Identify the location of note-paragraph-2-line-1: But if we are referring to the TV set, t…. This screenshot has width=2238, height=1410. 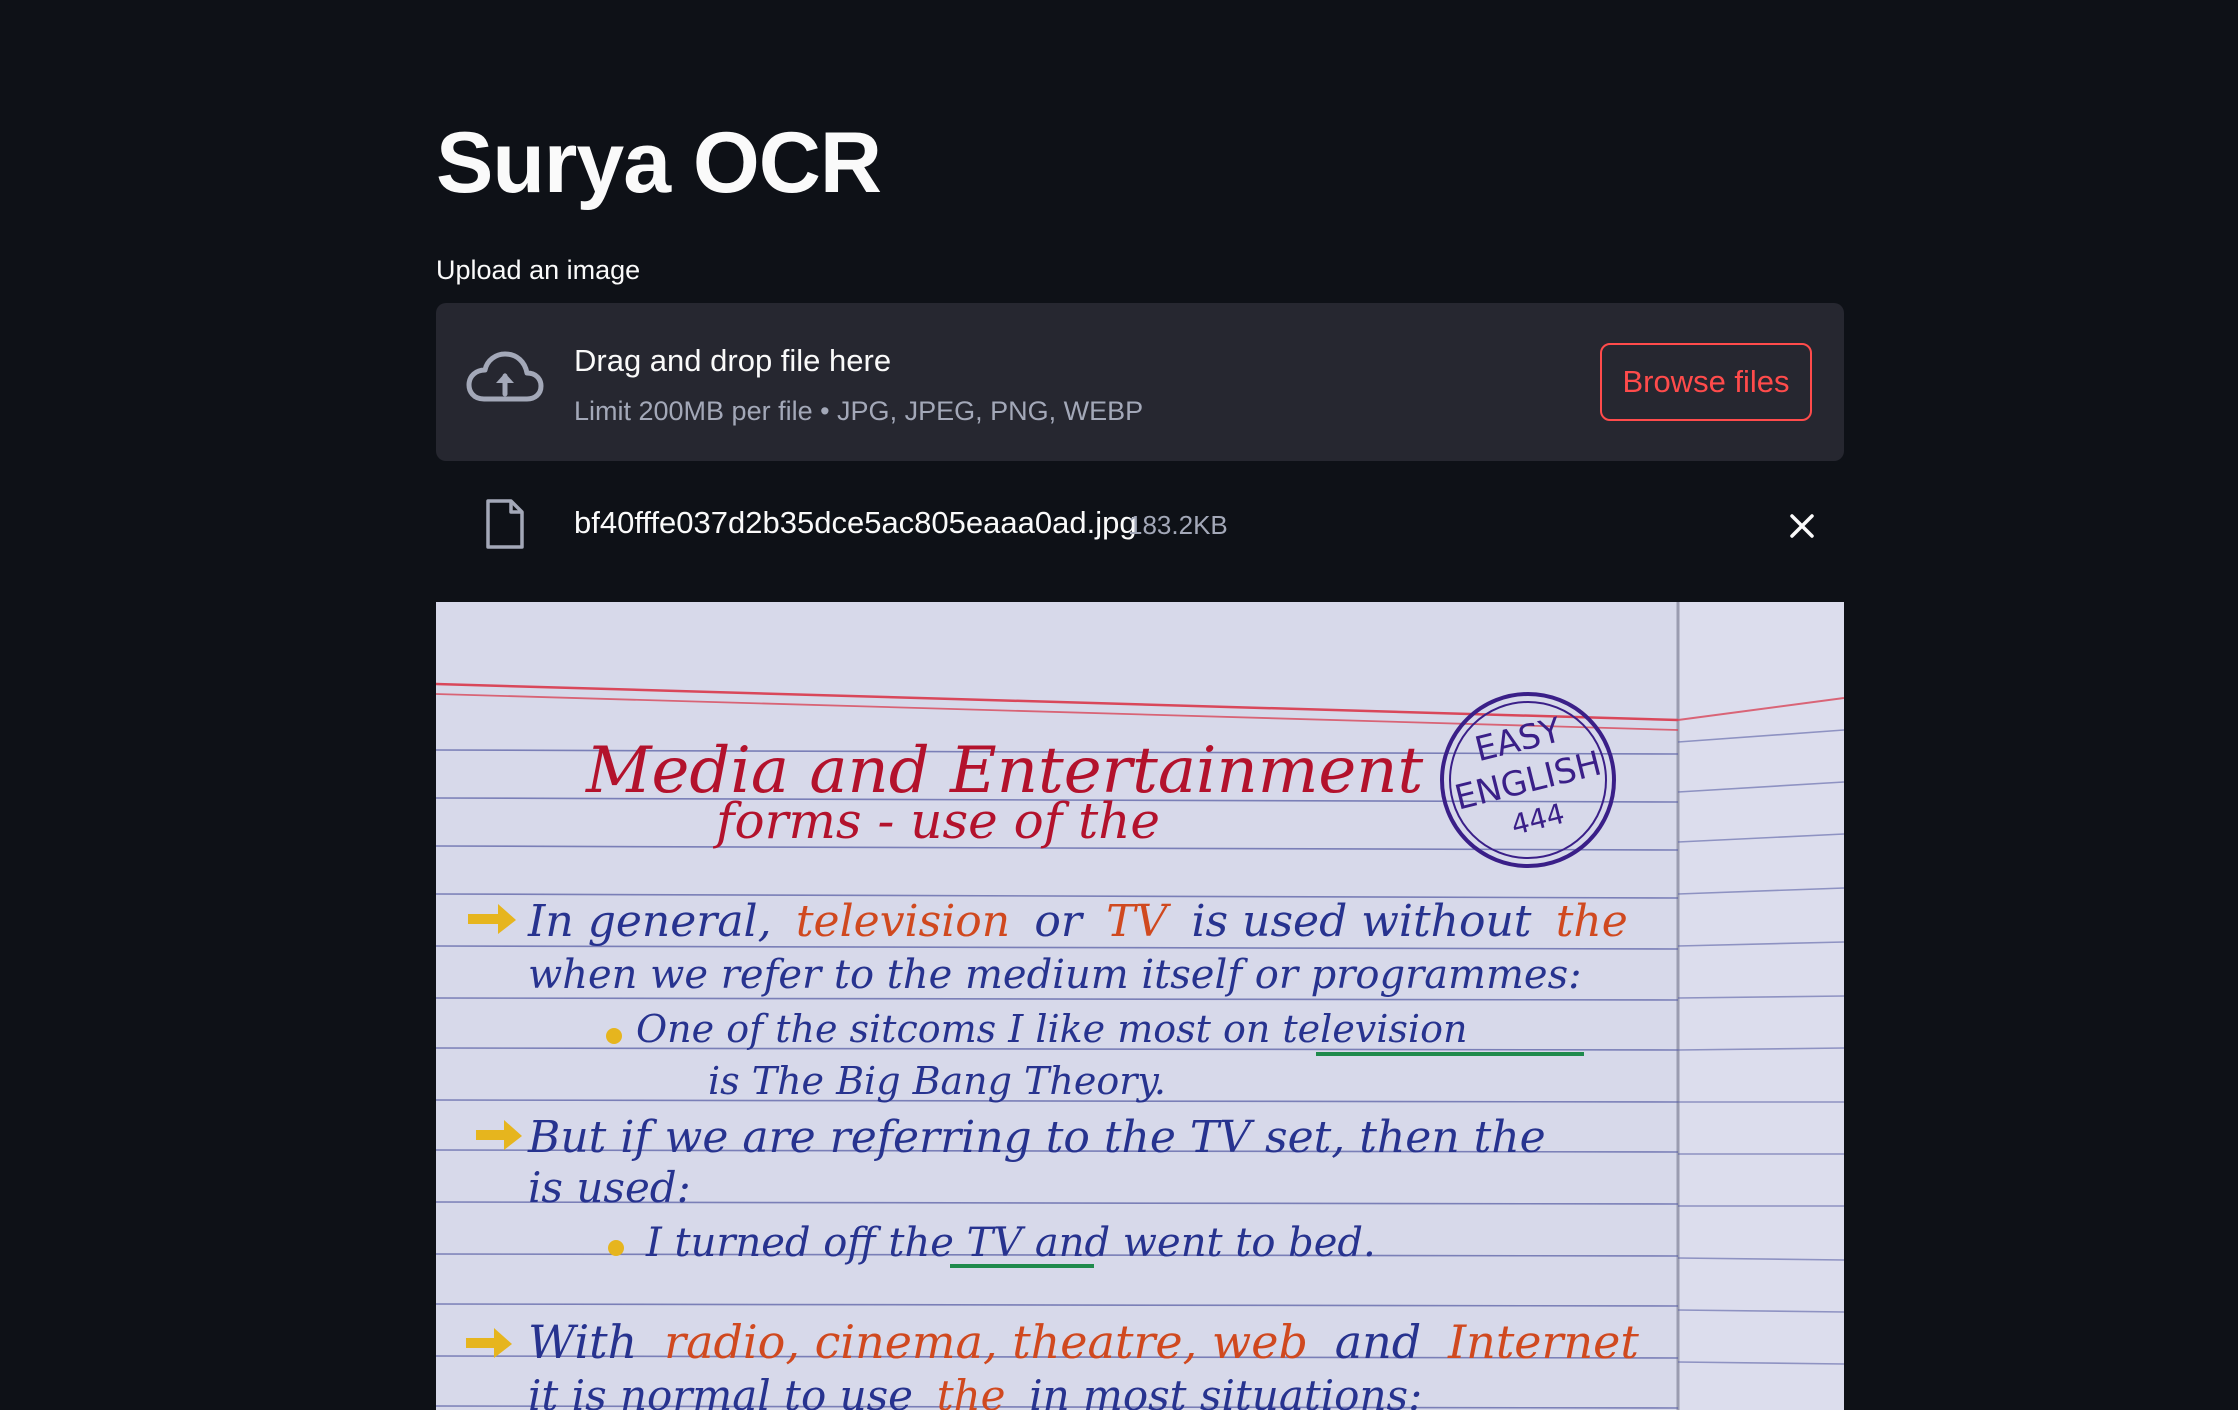
(1036, 1137).